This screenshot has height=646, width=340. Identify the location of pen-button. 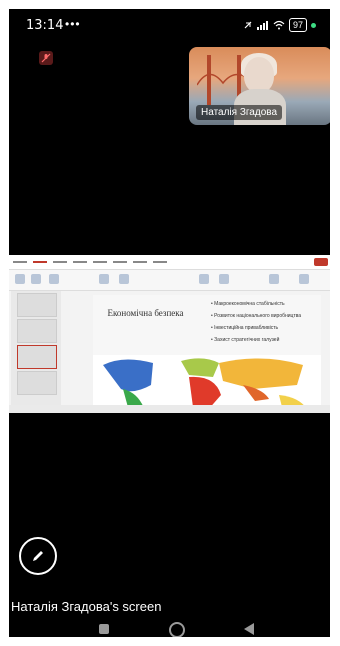
(38, 556).